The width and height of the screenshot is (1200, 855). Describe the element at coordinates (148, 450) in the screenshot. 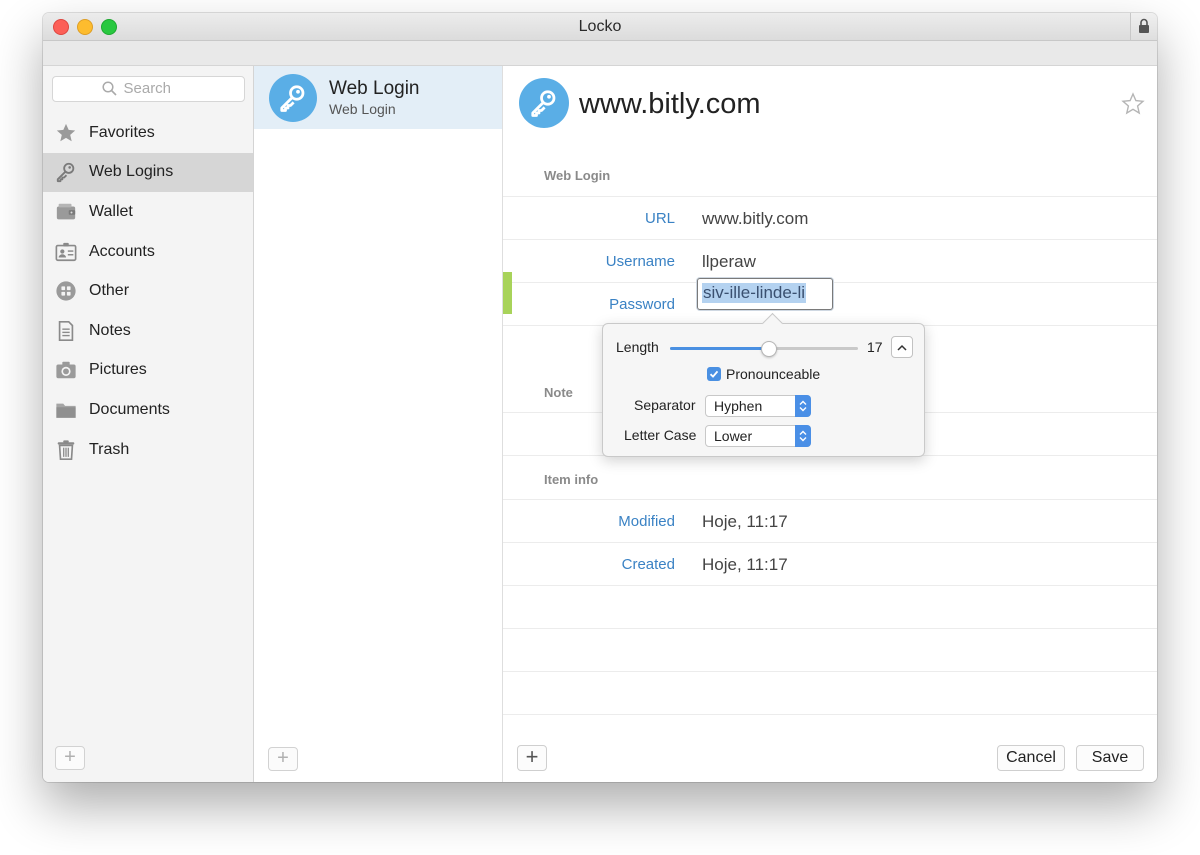

I see `sidebar-item-trash: Trash` at that location.